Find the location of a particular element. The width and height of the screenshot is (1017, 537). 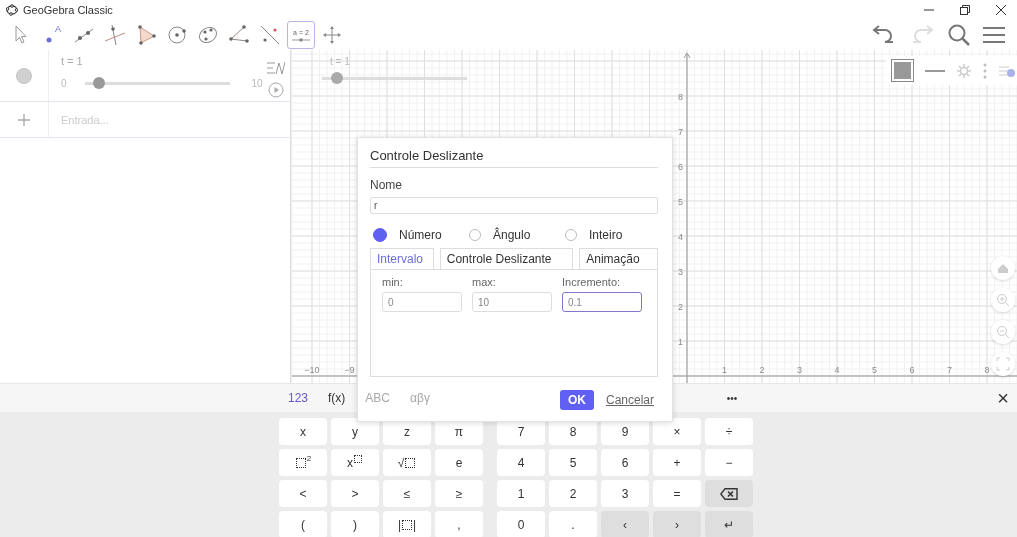

input-field: 0 is located at coordinates (422, 302).